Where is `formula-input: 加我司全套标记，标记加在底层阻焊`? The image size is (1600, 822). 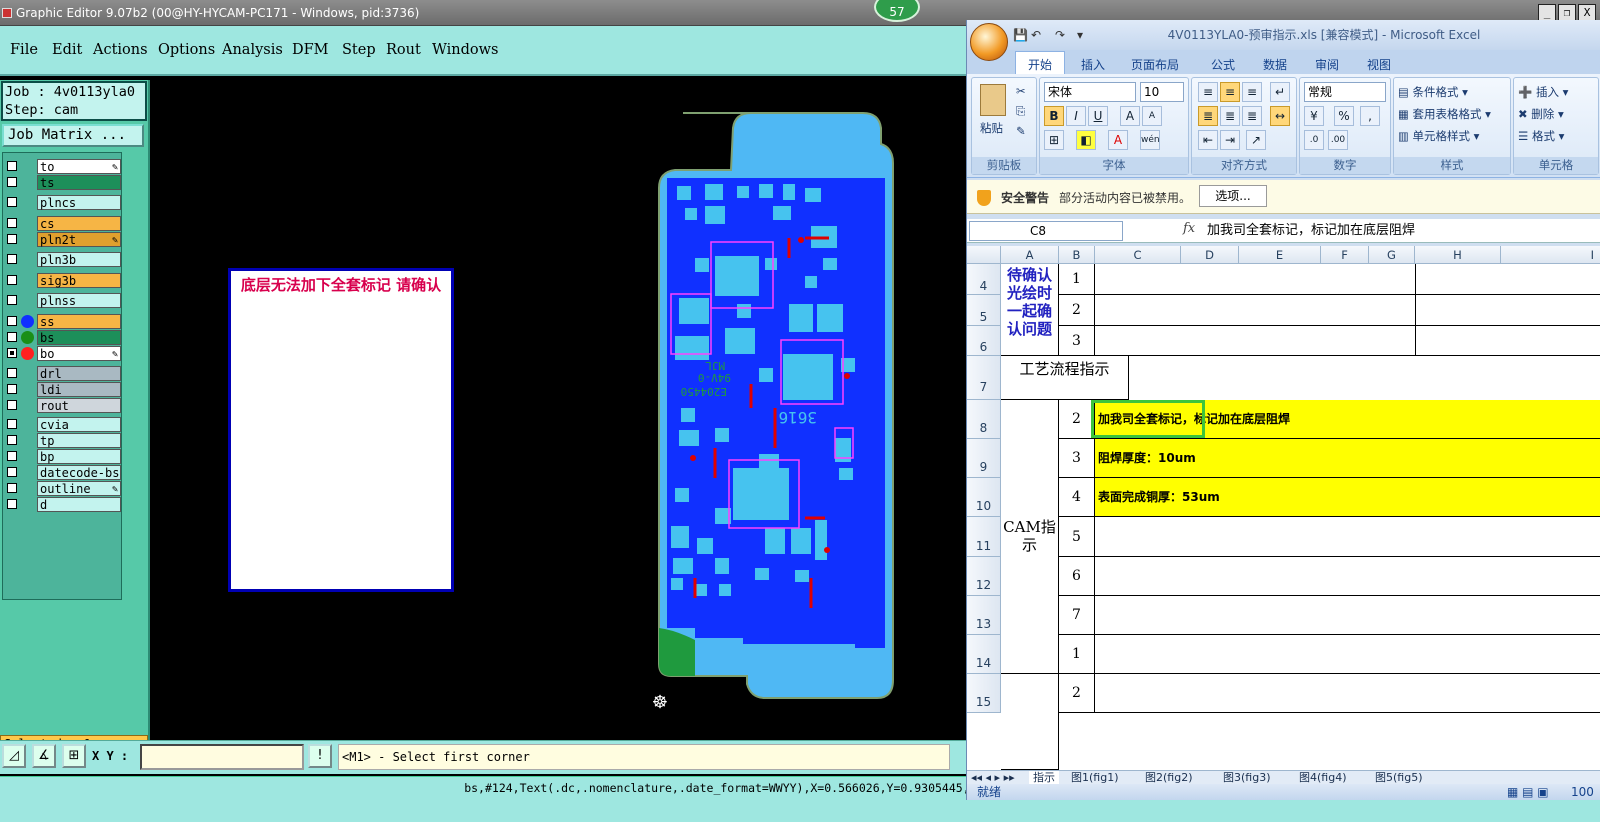 formula-input: 加我司全套标记，标记加在底层阻焊 is located at coordinates (1311, 231).